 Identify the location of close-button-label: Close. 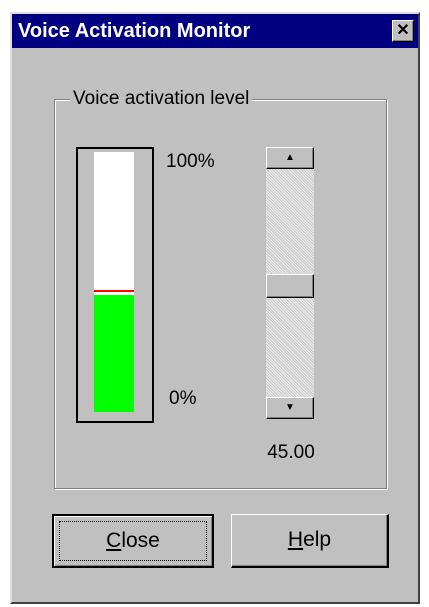
(133, 540).